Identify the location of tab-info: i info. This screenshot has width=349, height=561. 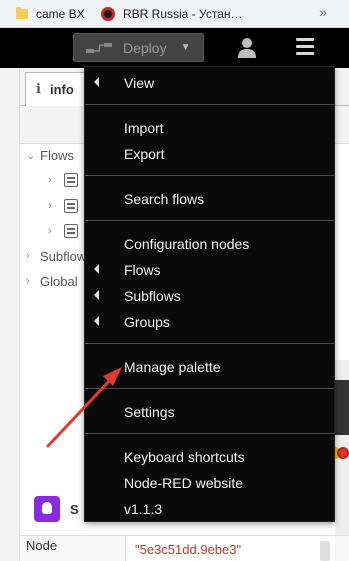
(58, 89).